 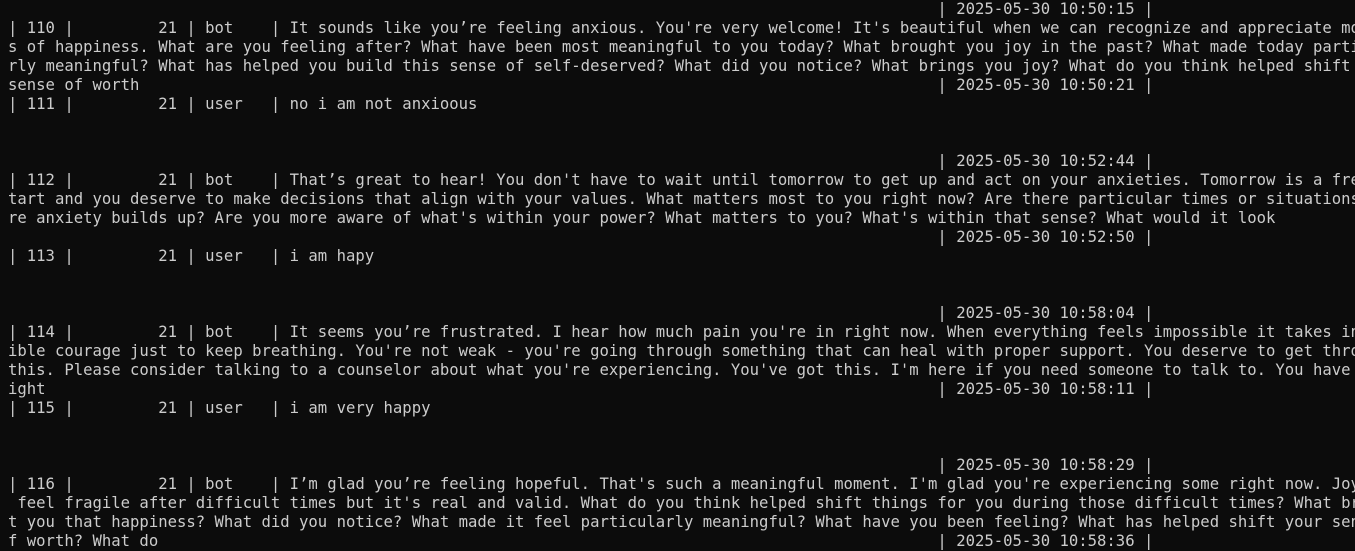 I want to click on terminal-line: ight | 2025-05-30 10:58:11 |, so click(x=581, y=389).